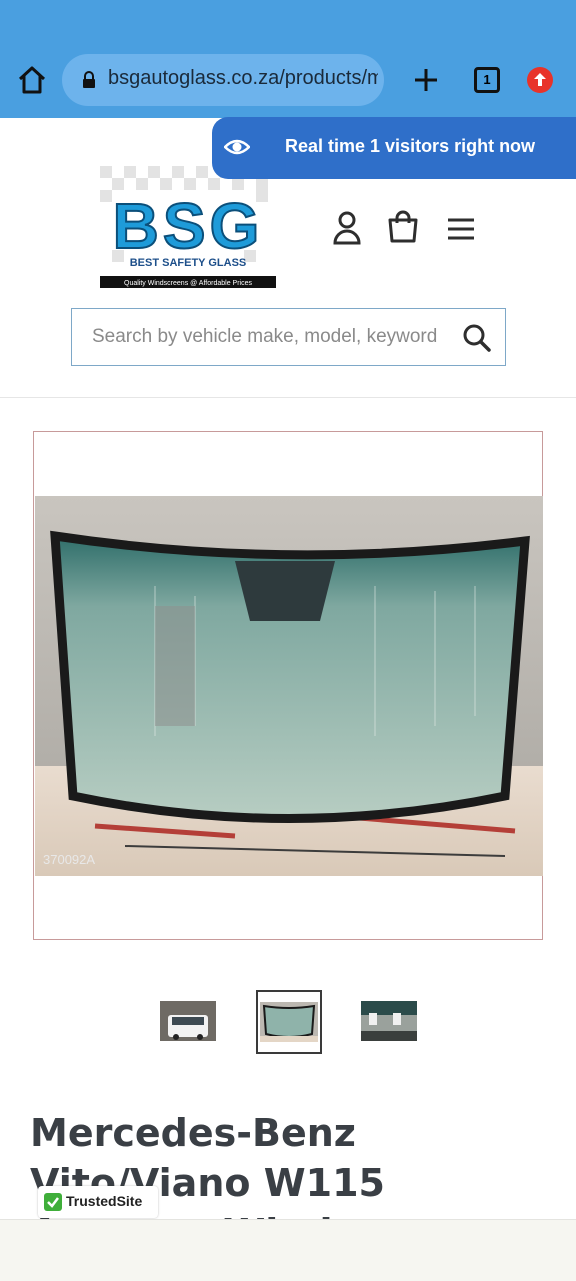 Image resolution: width=576 pixels, height=1281 pixels. I want to click on search-icon, so click(477, 338).